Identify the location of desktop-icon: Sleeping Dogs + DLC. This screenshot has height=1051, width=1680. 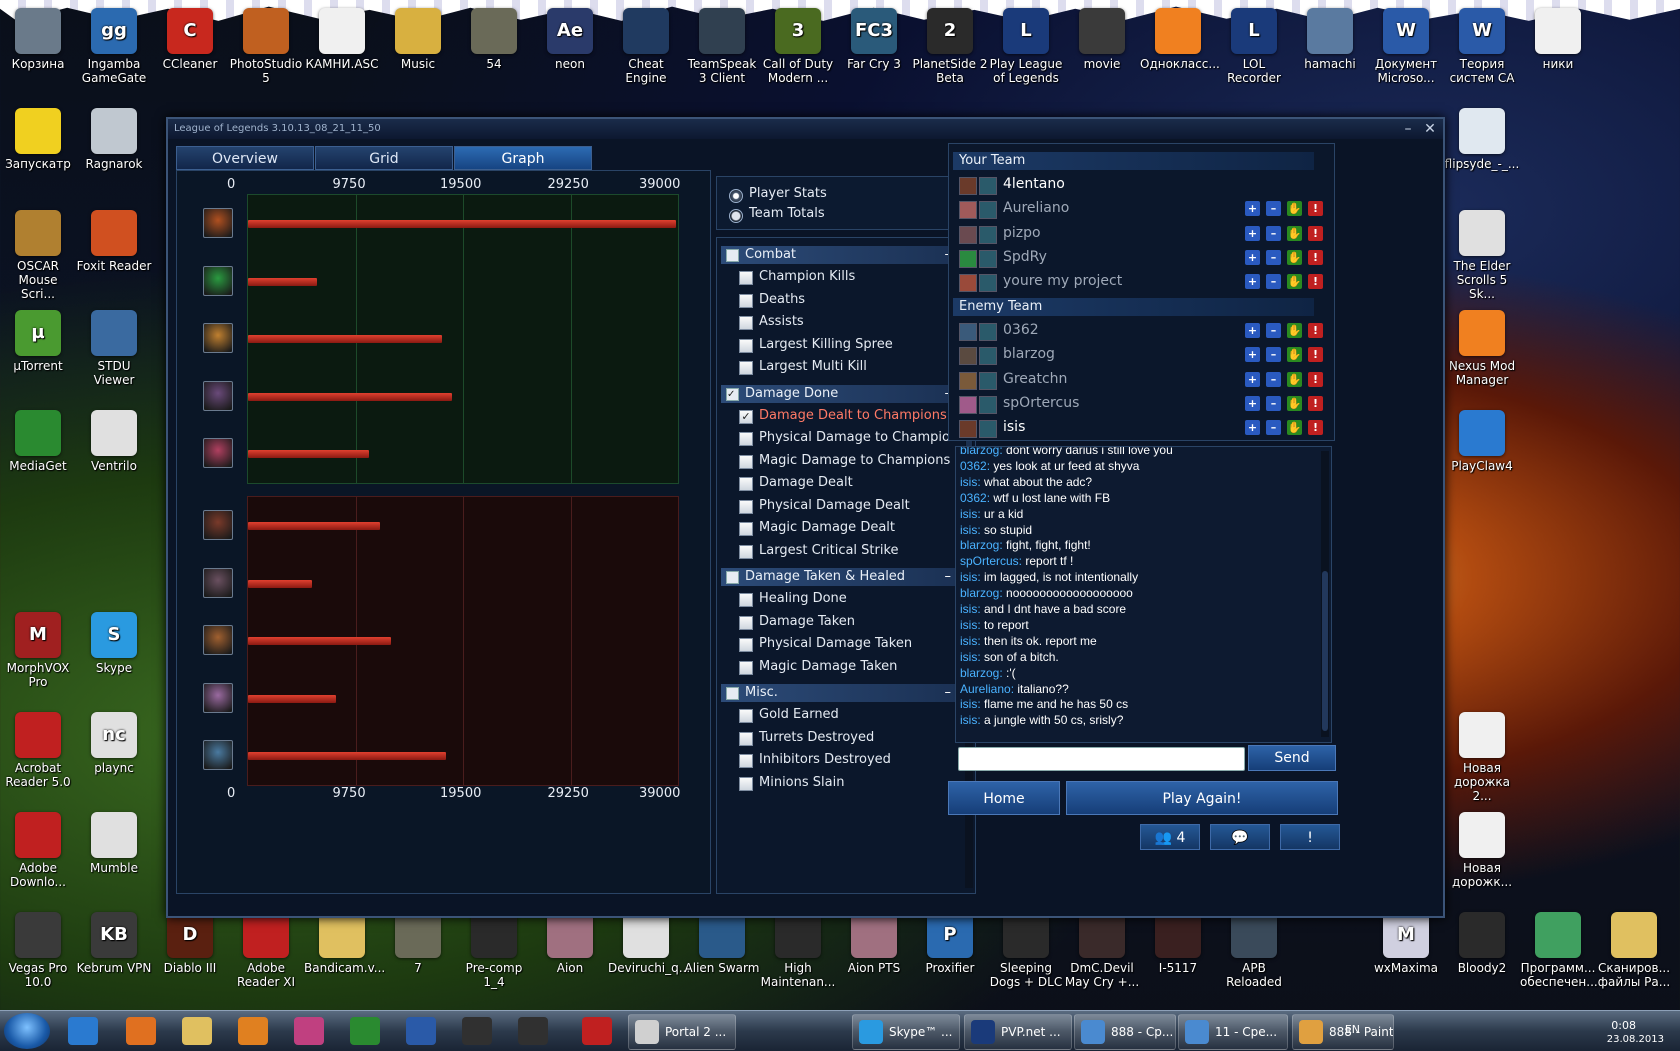
(1026, 950).